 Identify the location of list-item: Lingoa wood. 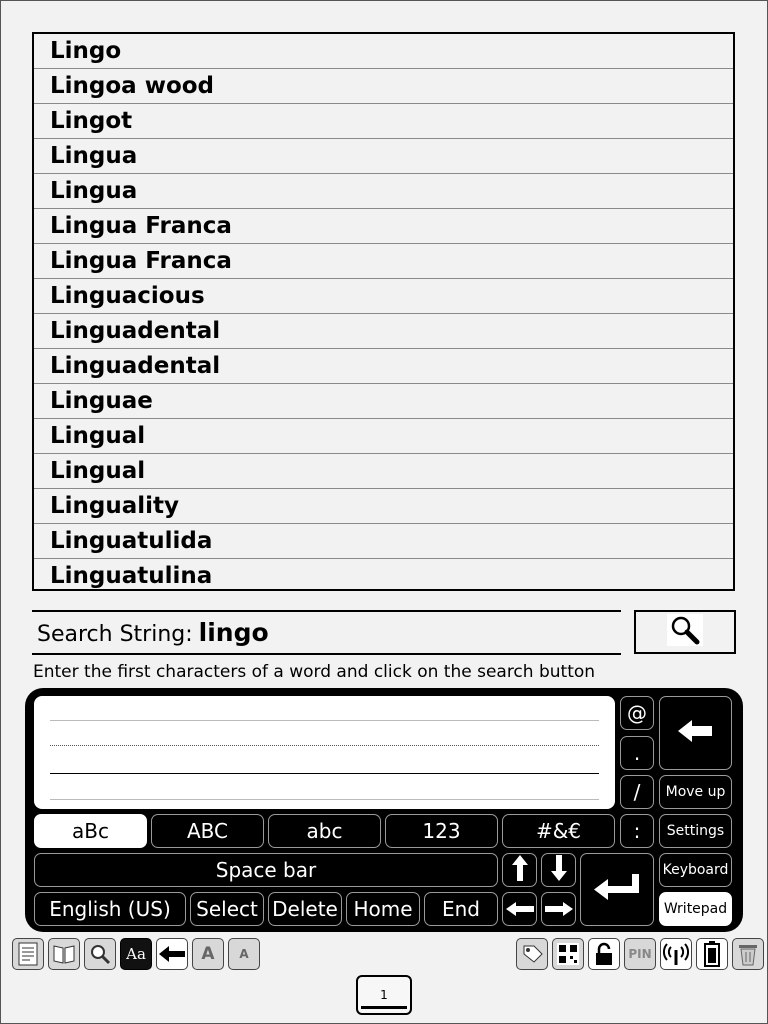
(383, 86).